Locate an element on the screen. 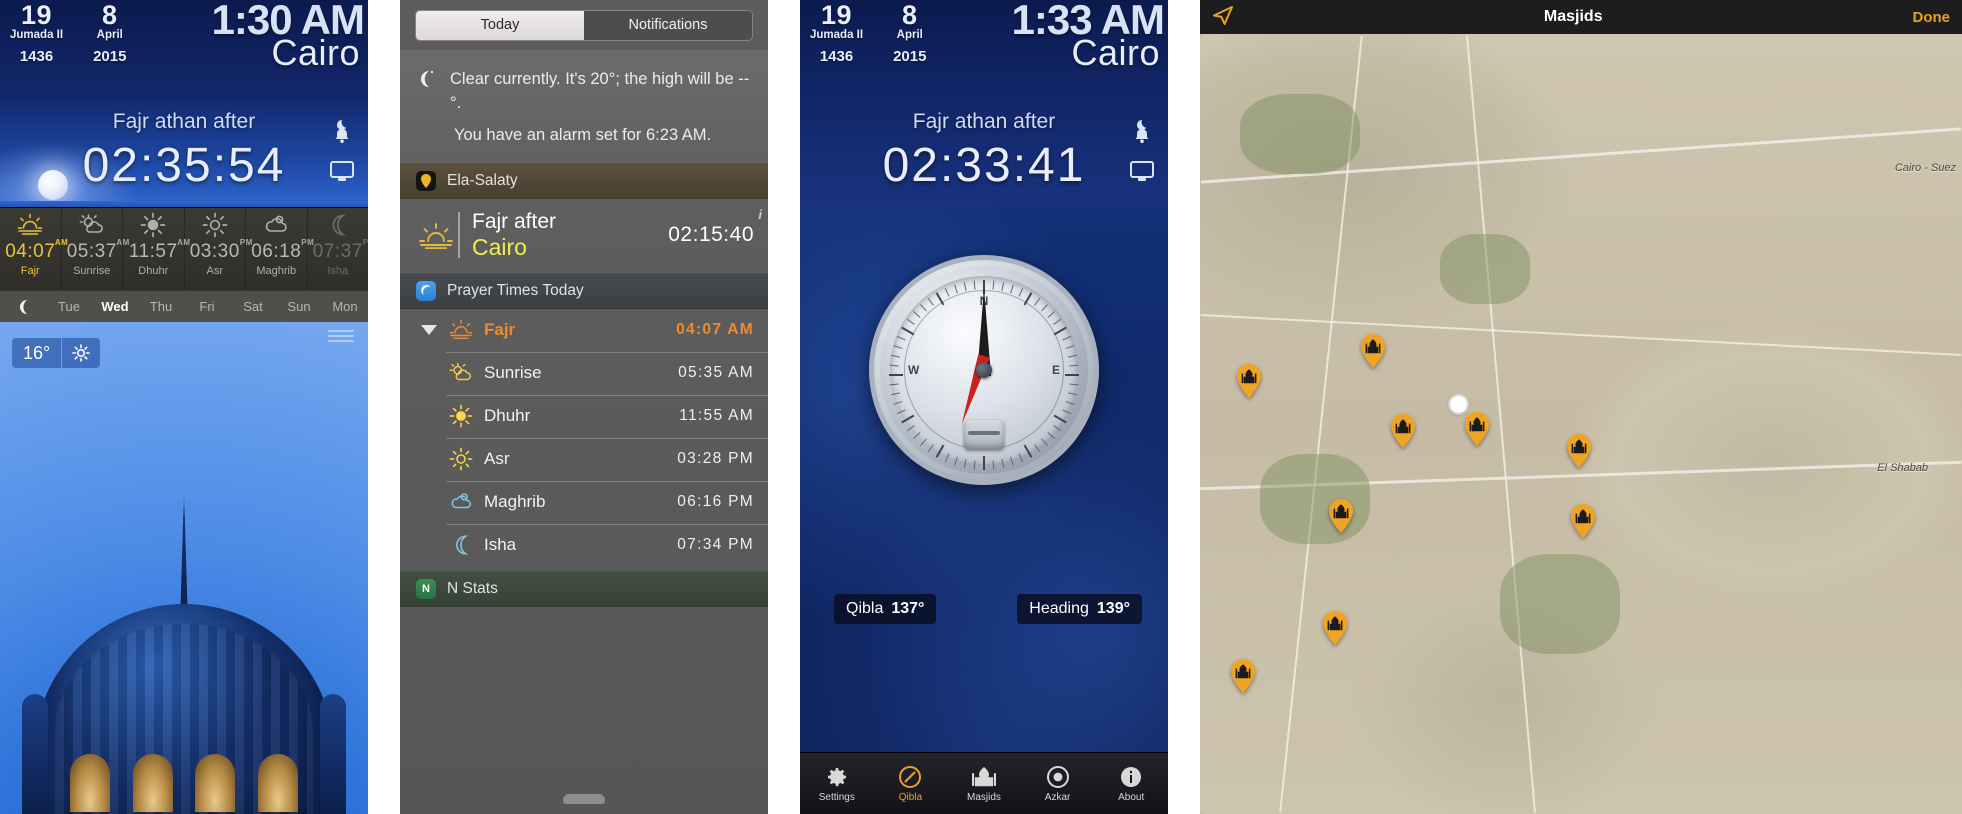 This screenshot has width=1962, height=814. prayer-row-dhuhr: Dhuhr 11:55 AM is located at coordinates (584, 416).